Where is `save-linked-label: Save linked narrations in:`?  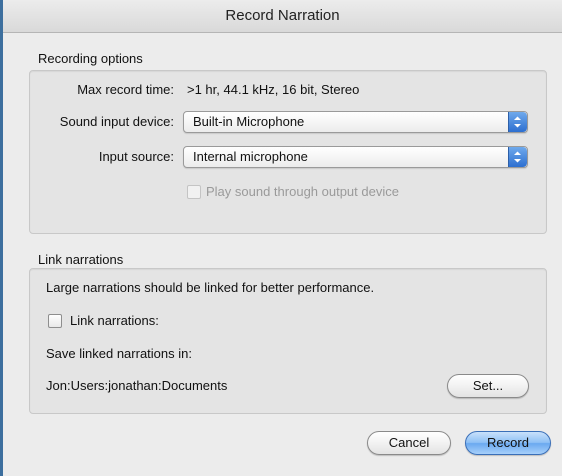
save-linked-label: Save linked narrations in: is located at coordinates (119, 353).